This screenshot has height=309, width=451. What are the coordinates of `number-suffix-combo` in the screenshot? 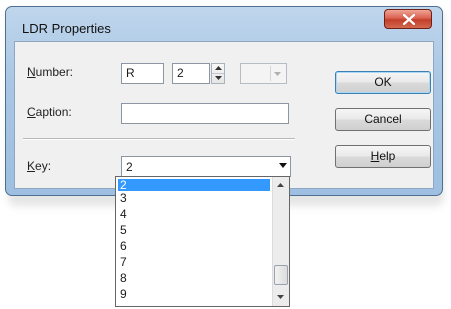 It's located at (263, 73).